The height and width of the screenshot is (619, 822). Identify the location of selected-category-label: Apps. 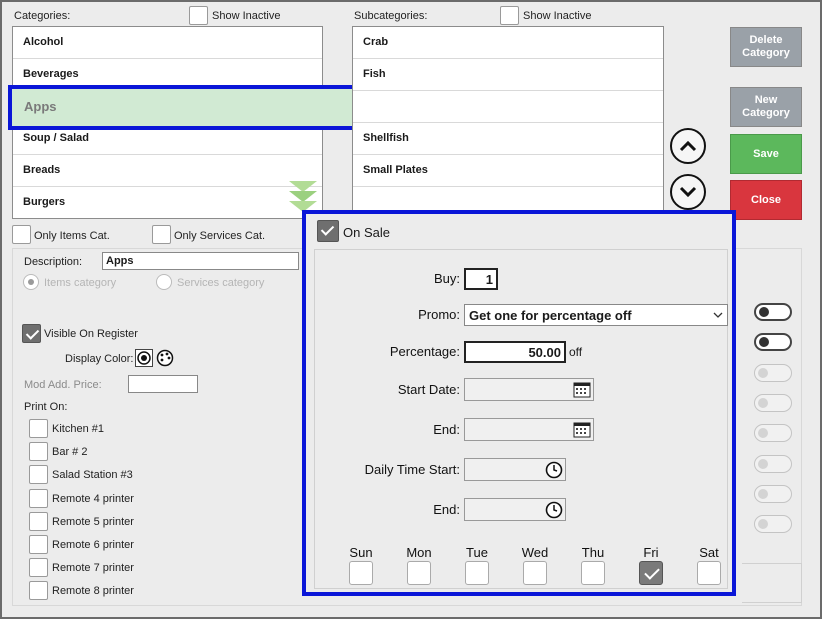
(40, 106).